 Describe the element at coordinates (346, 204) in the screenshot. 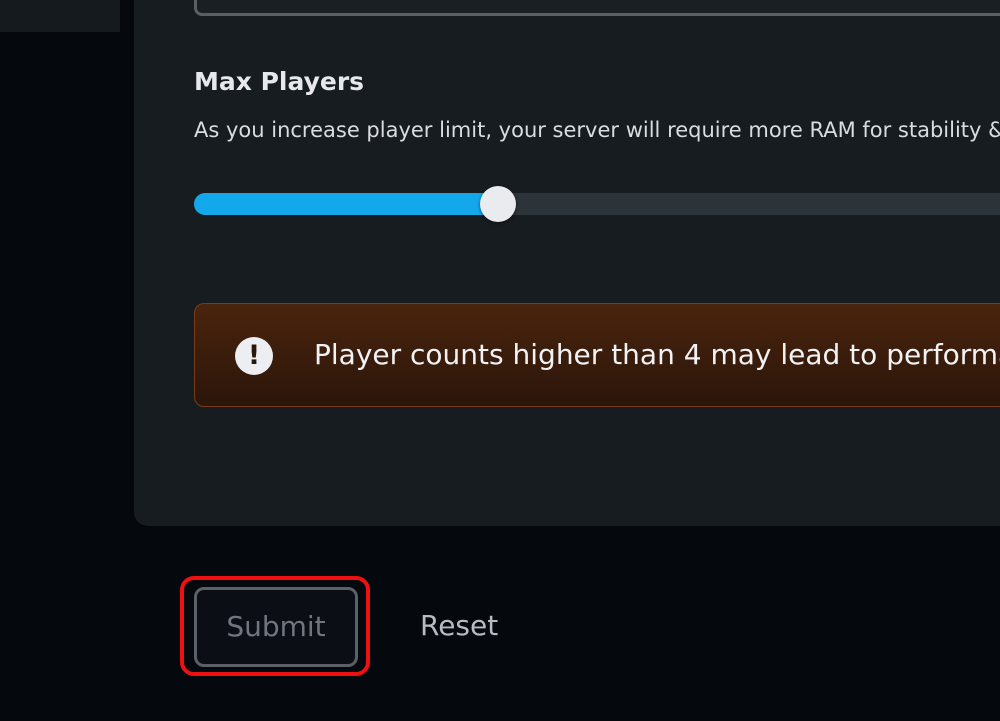

I see `max-players-slider-fill` at that location.